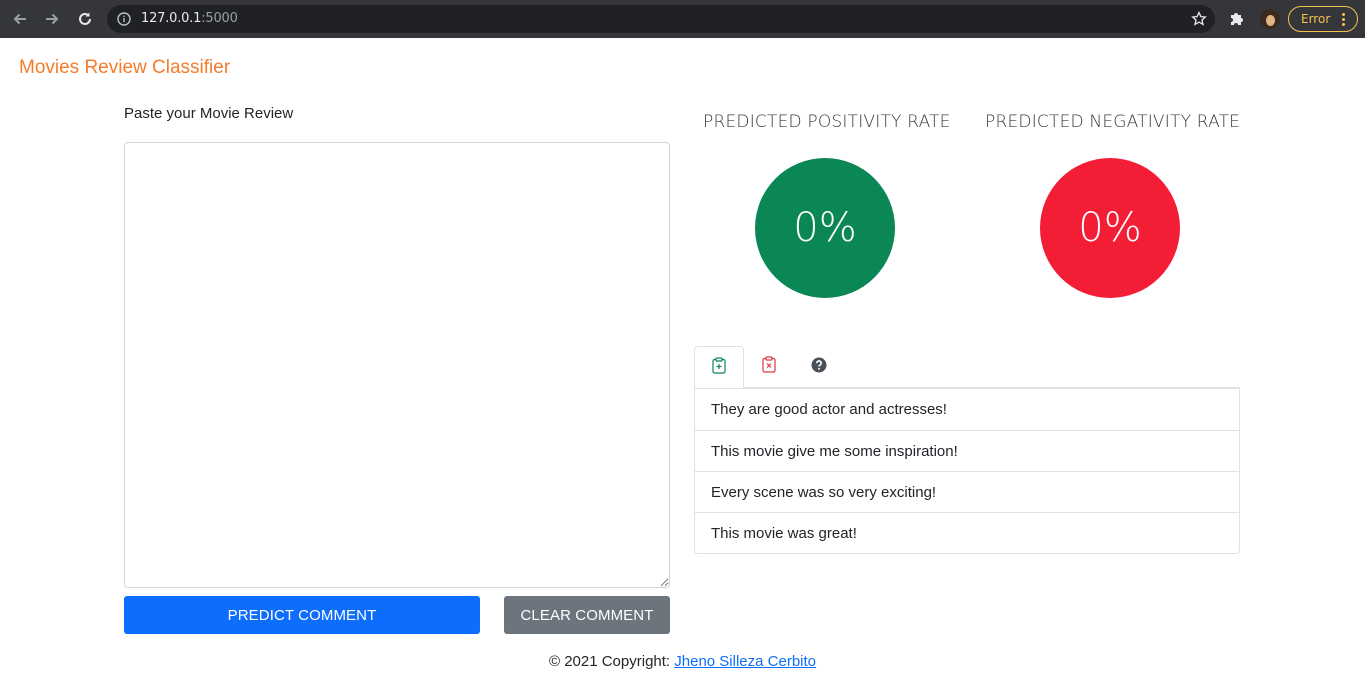 The height and width of the screenshot is (692, 1365). Describe the element at coordinates (745, 661) in the screenshot. I see `author-link: Jheno Silleza Cerbito` at that location.